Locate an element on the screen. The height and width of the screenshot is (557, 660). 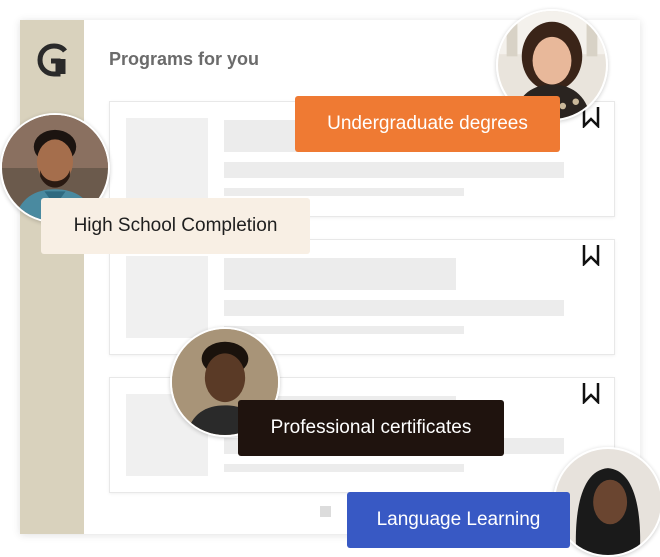
sidebar-rail is located at coordinates (52, 277).